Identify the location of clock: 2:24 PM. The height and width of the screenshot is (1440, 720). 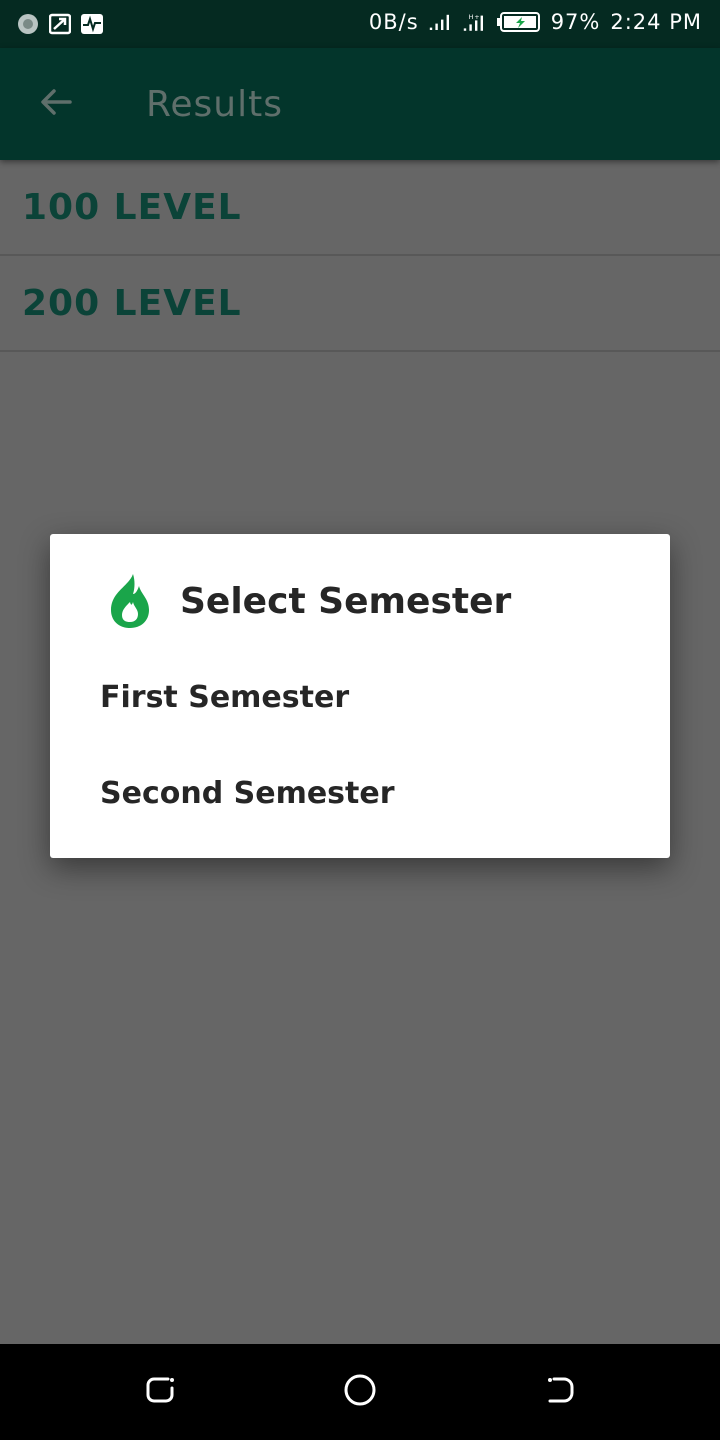
(656, 22).